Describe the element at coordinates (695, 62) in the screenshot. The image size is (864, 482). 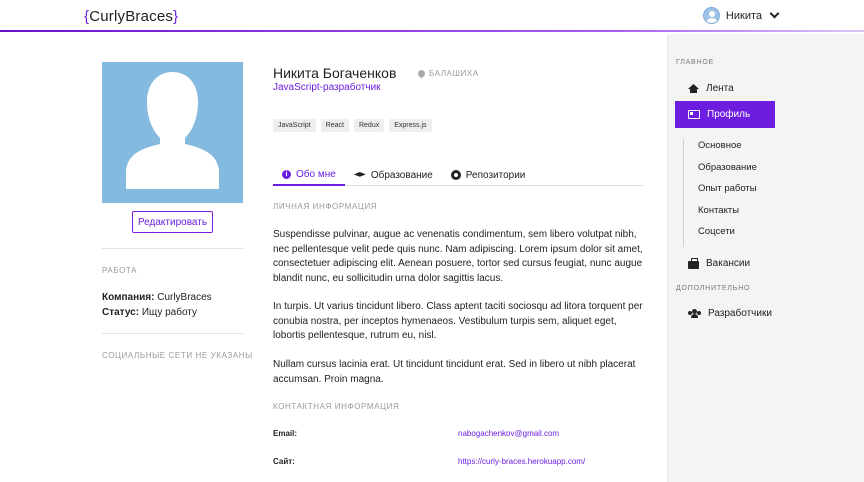
I see `sidebar-main-heading: ГЛАВНОЕ` at that location.